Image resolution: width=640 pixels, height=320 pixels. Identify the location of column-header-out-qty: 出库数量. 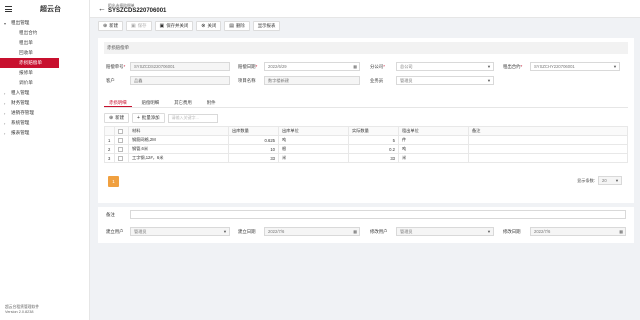
(253, 131).